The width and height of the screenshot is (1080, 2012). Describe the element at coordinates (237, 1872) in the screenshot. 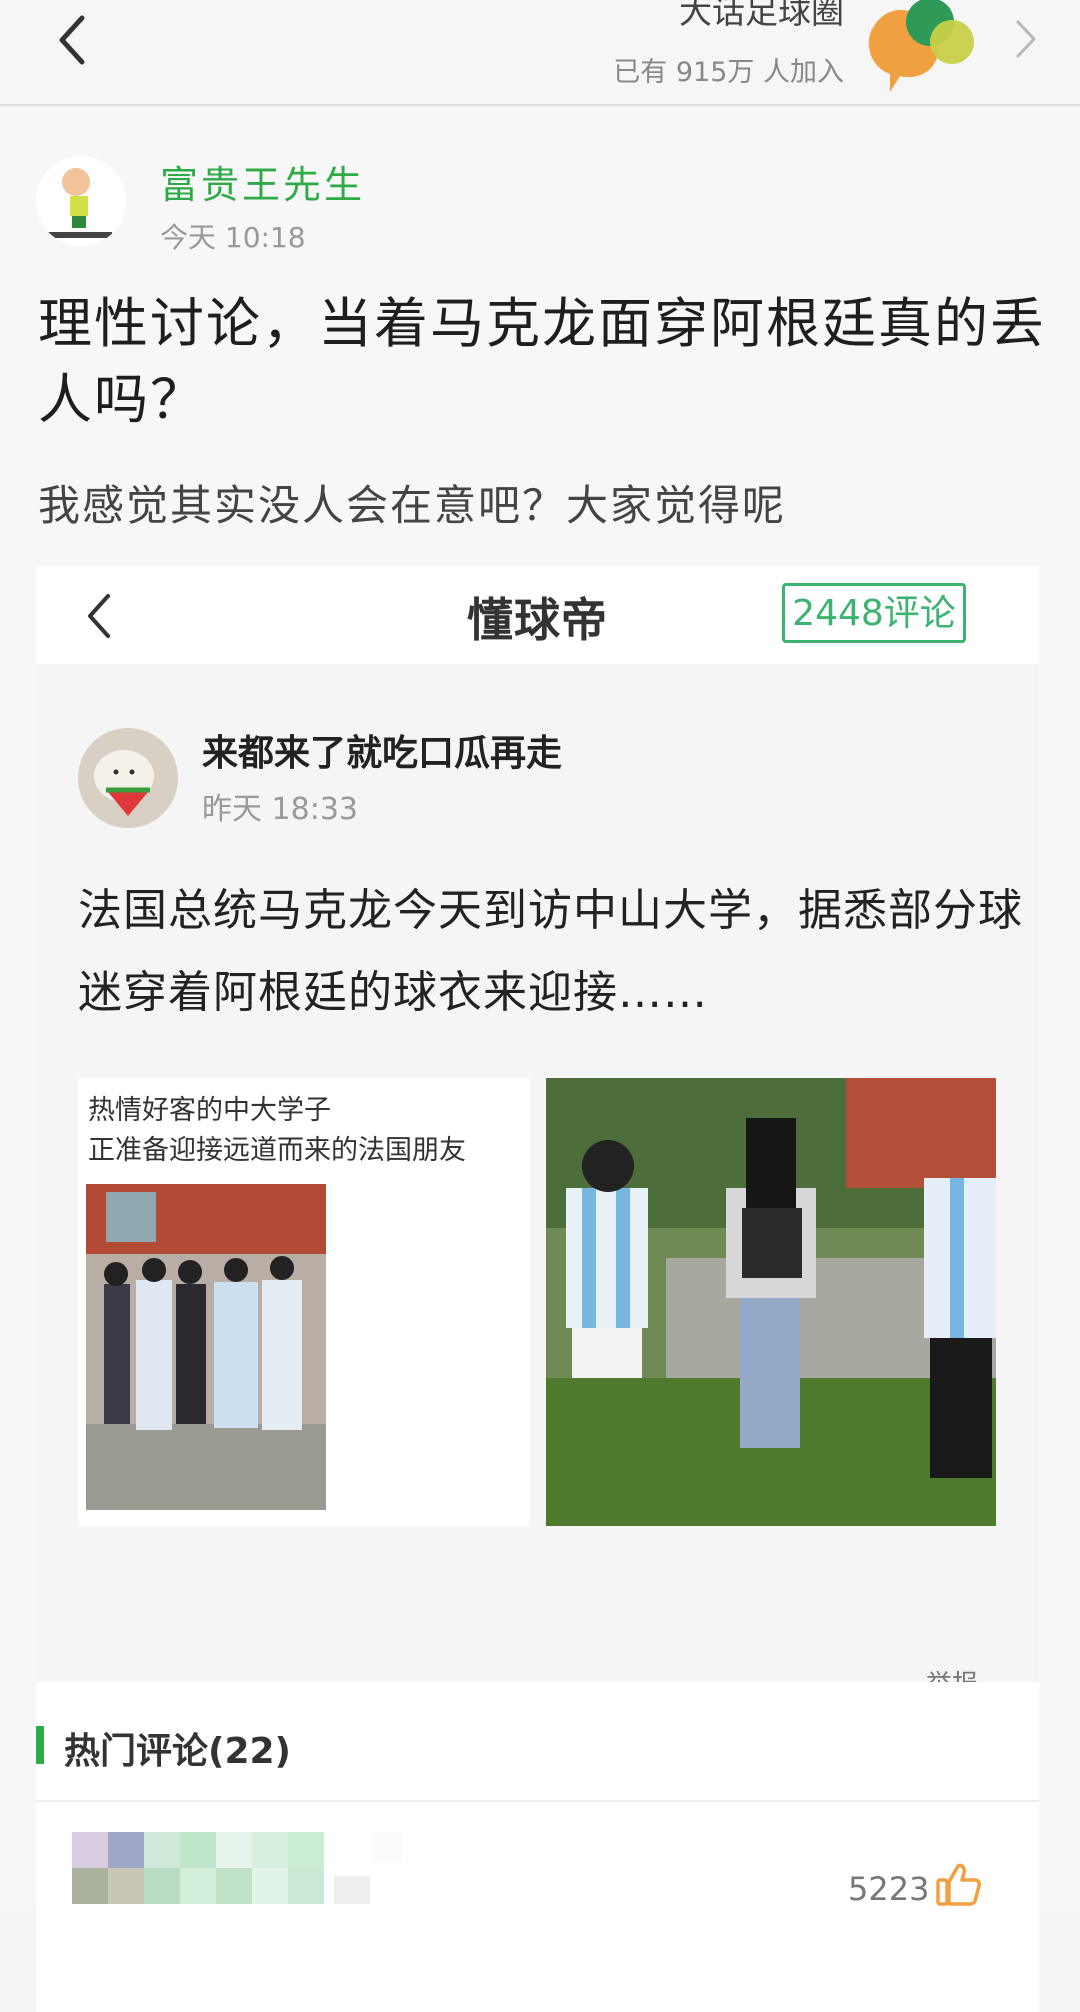

I see `blurred-comment-author` at that location.